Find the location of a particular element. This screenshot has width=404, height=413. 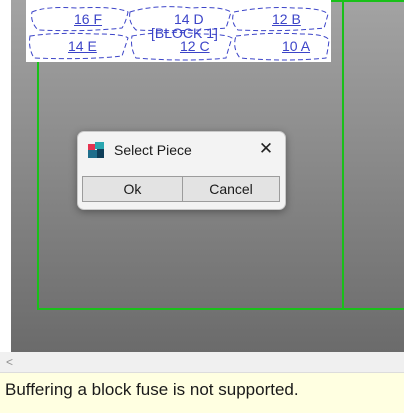

close-icon: ✕ is located at coordinates (266, 149).